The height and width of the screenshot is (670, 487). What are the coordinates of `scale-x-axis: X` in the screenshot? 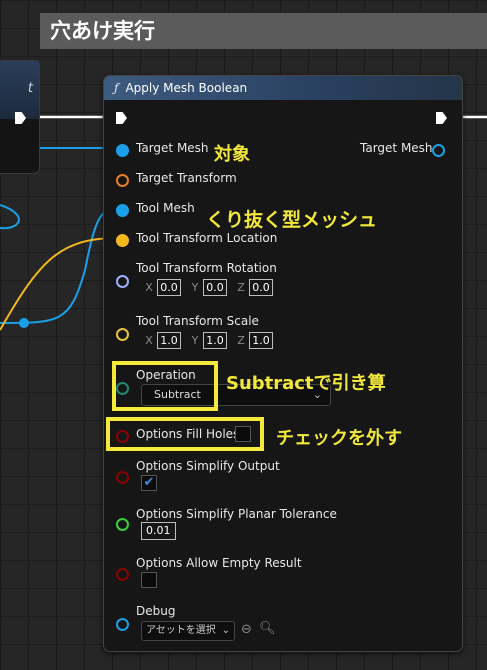 It's located at (149, 340).